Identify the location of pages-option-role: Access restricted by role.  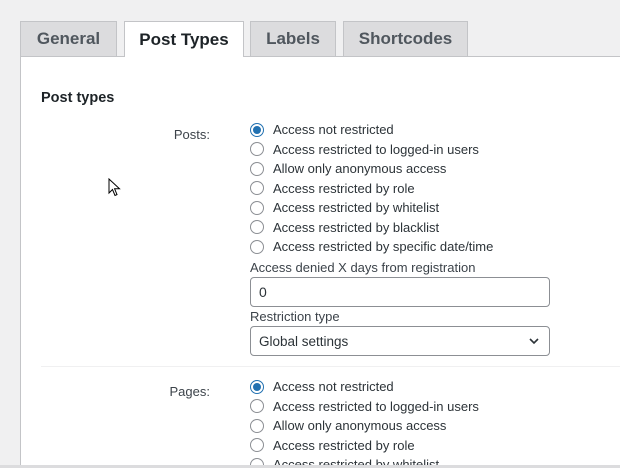
(364, 446).